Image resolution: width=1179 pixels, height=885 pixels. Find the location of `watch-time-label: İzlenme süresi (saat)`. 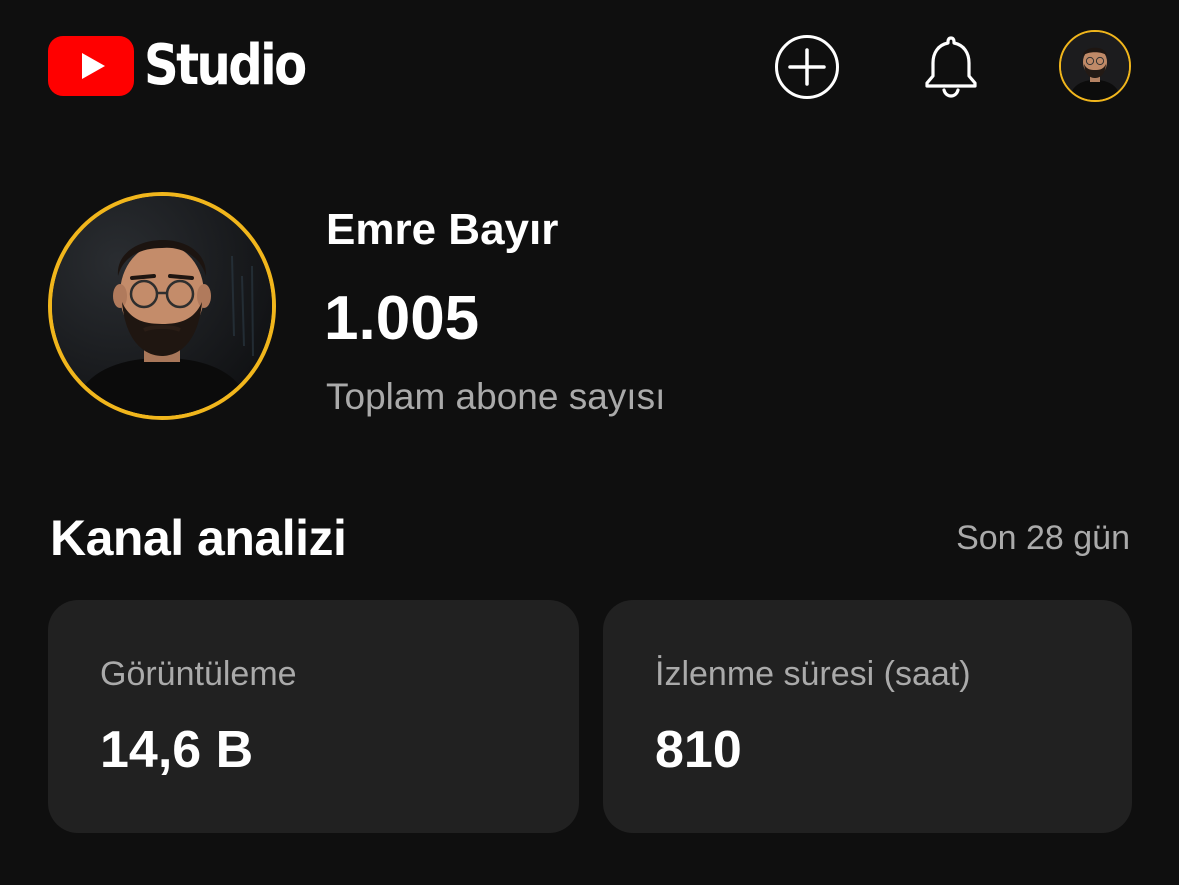

watch-time-label: İzlenme süresi (saat) is located at coordinates (813, 674).